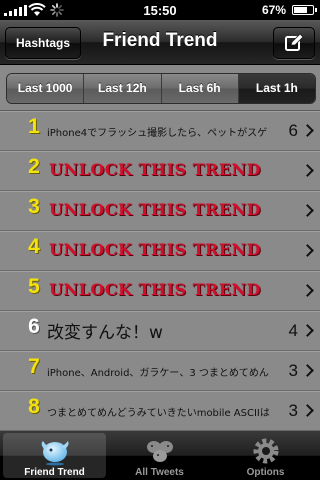  I want to click on trend-rank: 4, so click(34, 246).